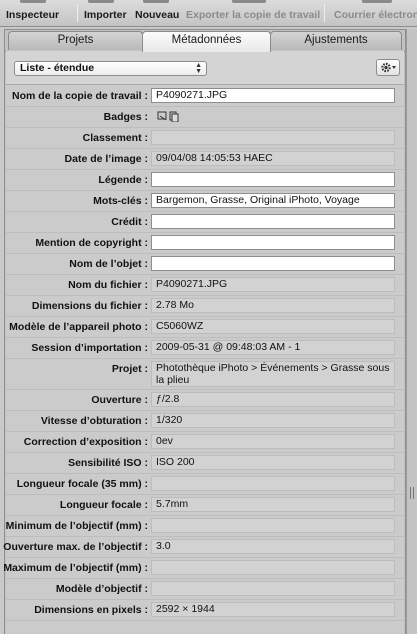 The height and width of the screenshot is (634, 417). I want to click on field-label: Nom de l’objet :, so click(108, 264).